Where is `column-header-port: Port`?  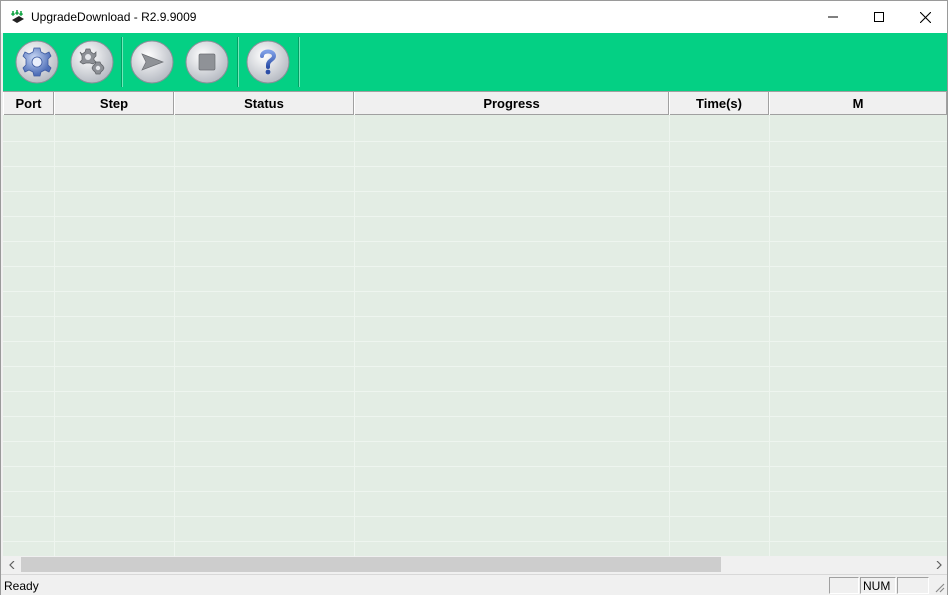 column-header-port: Port is located at coordinates (28, 103).